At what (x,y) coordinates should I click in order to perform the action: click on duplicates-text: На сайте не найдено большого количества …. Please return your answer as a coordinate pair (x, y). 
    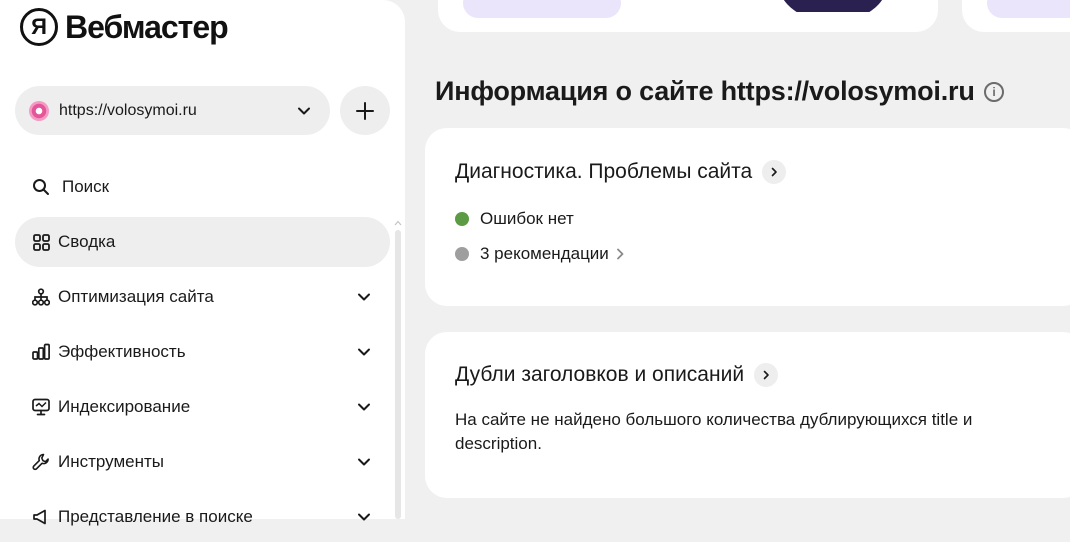
    Looking at the image, I should click on (714, 431).